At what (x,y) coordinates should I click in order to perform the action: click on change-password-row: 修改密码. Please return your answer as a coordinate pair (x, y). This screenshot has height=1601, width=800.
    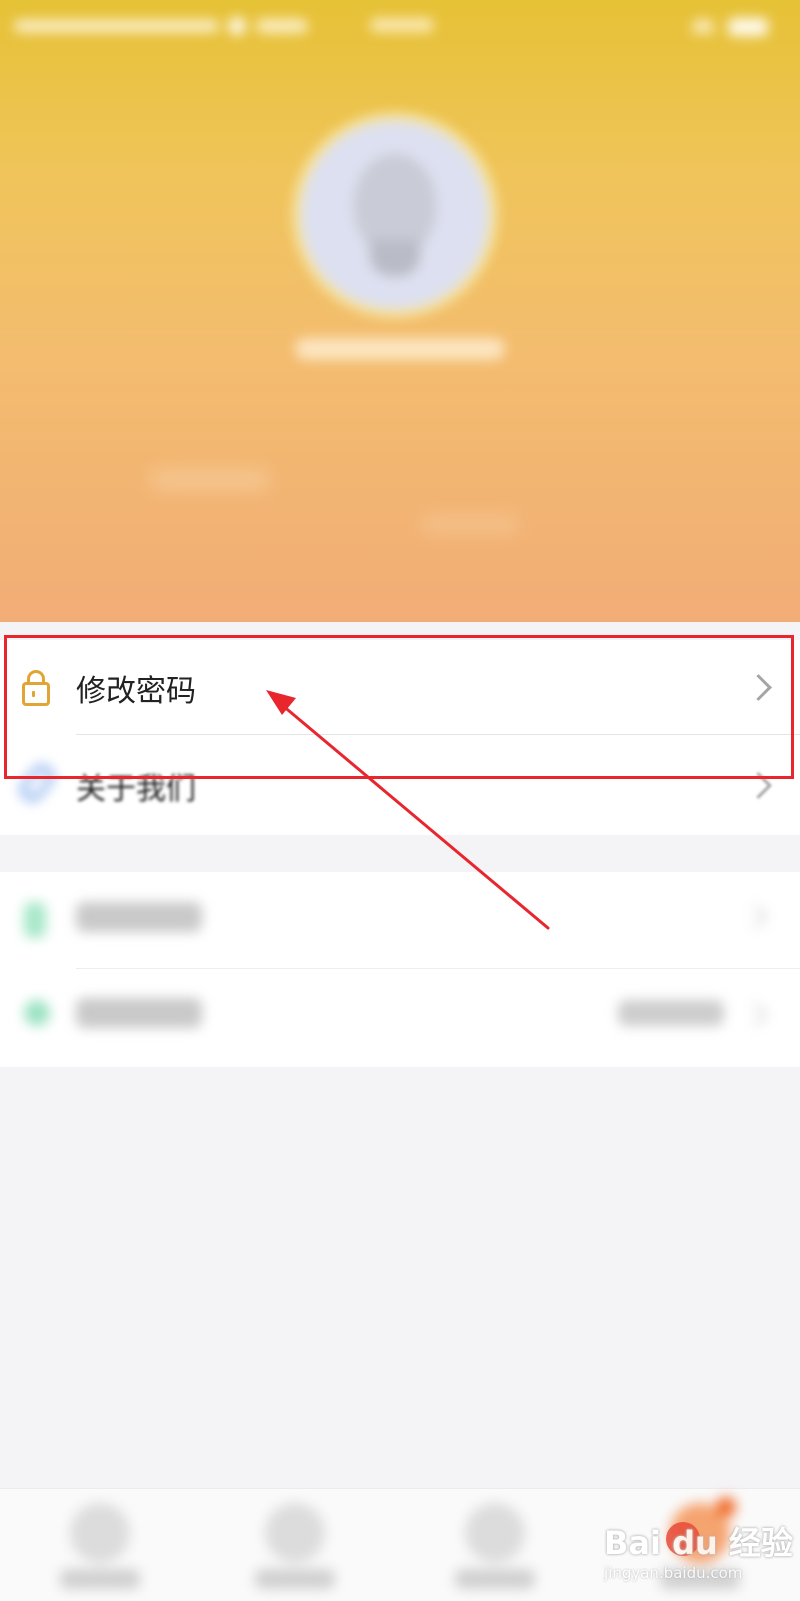
    Looking at the image, I should click on (400, 688).